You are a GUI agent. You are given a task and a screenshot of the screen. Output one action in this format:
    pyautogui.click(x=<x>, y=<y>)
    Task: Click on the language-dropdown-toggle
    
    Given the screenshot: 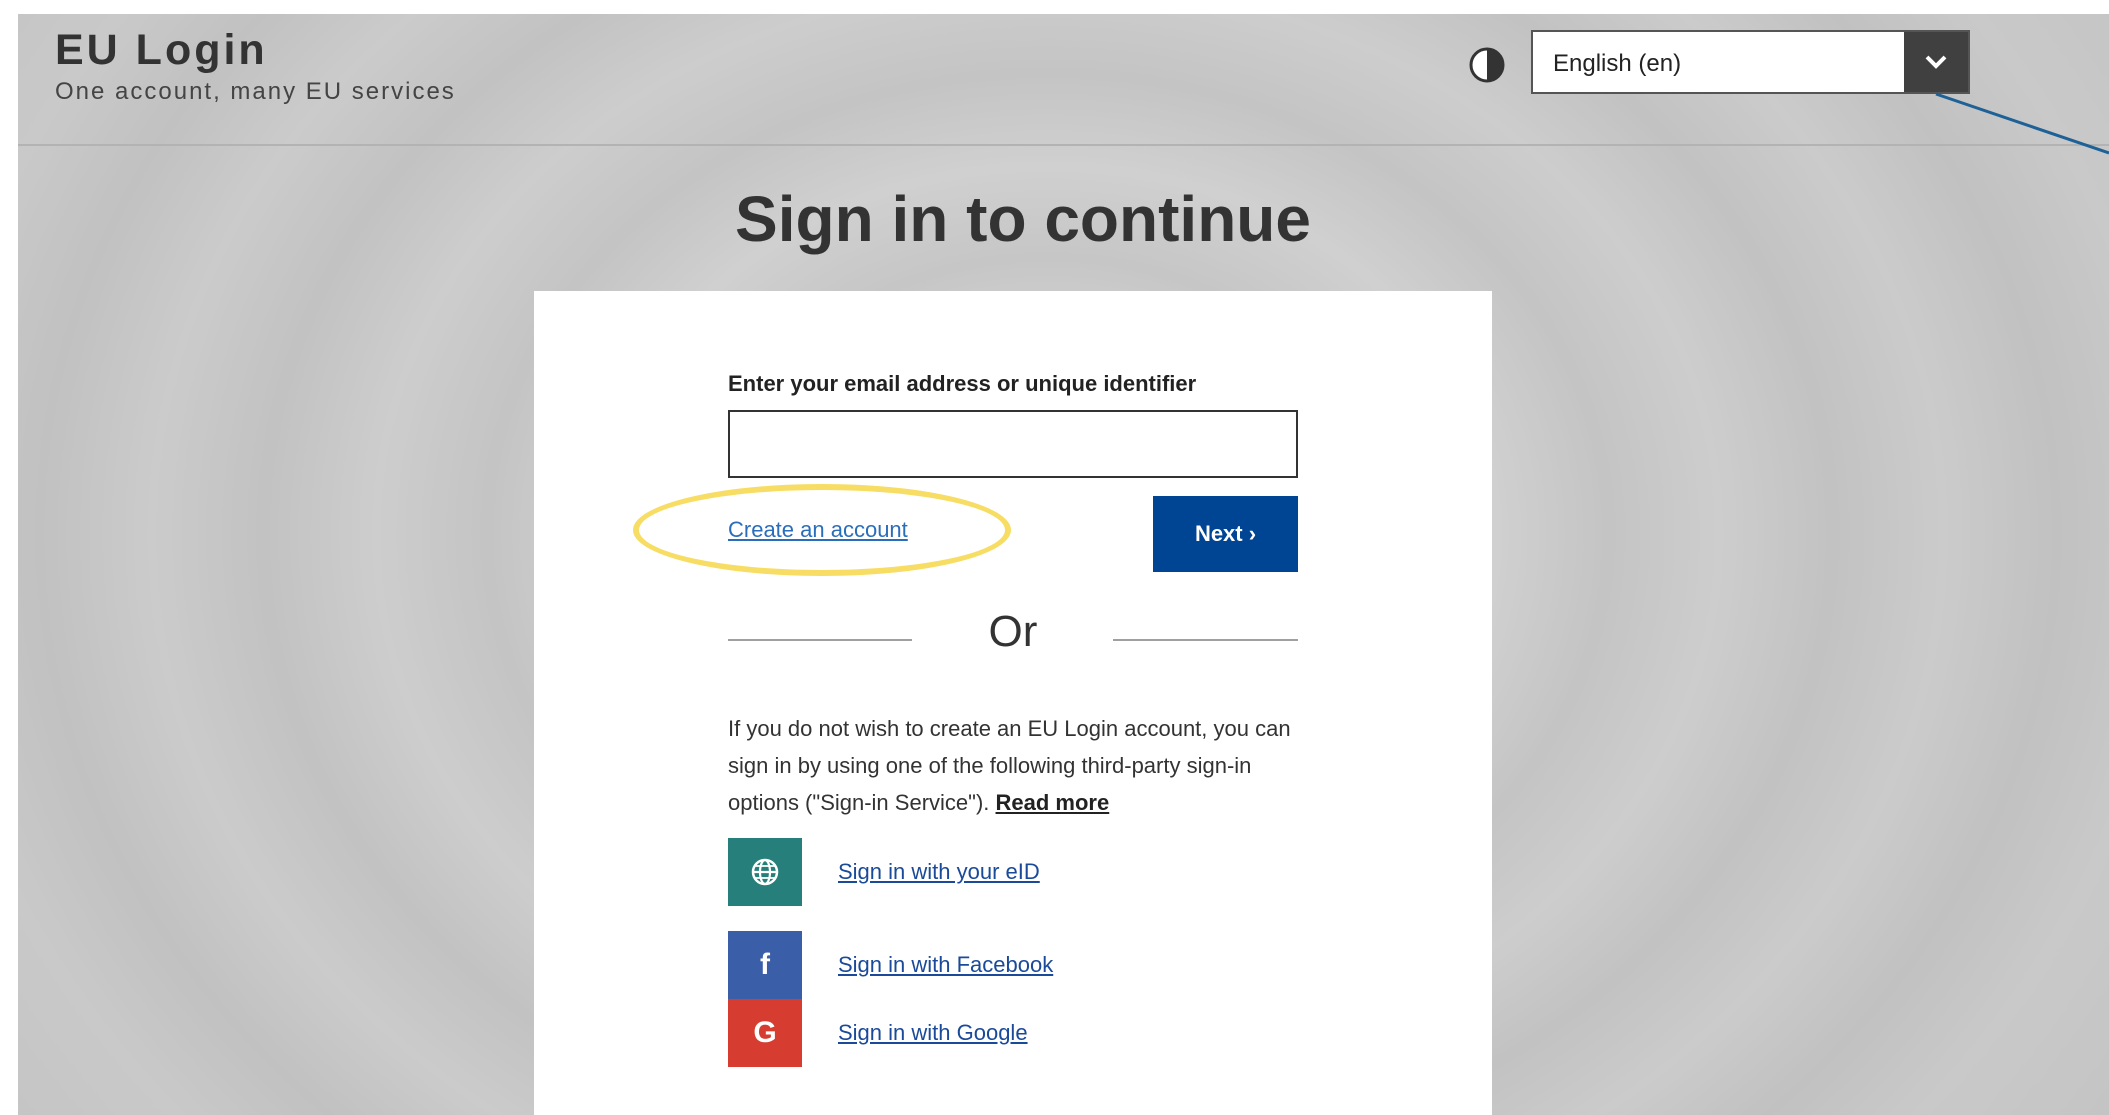 What is the action you would take?
    pyautogui.click(x=1936, y=62)
    